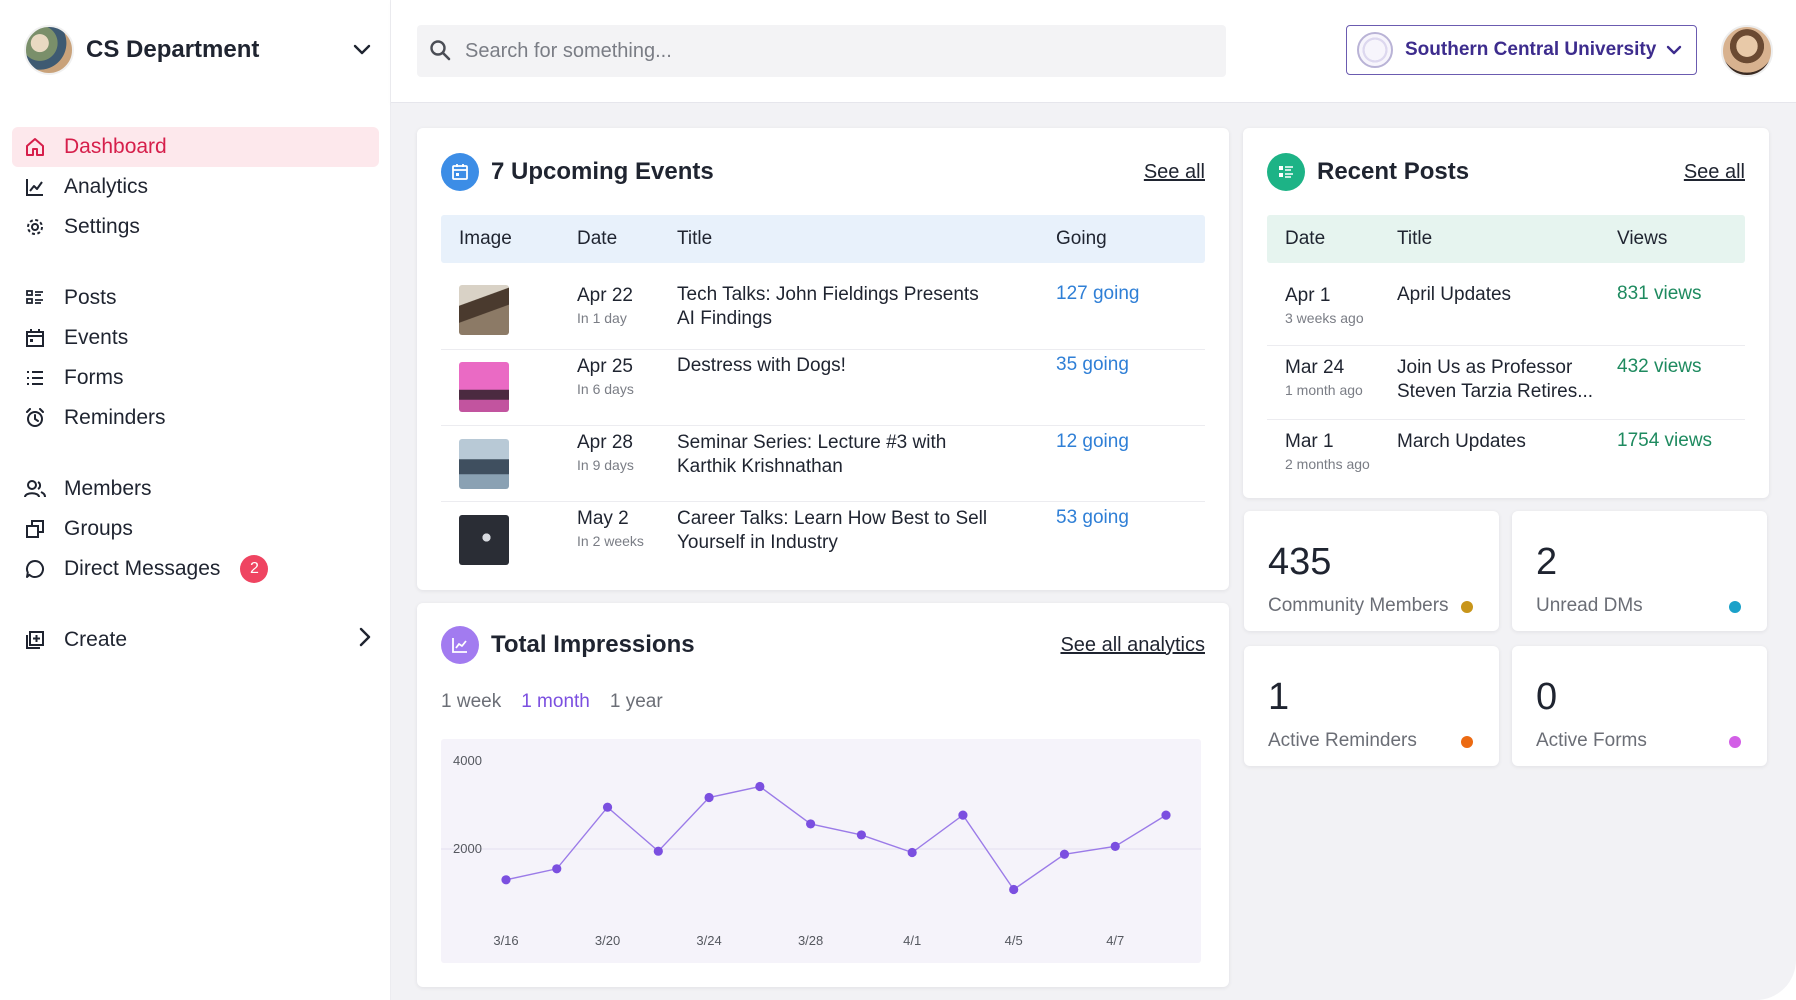 Image resolution: width=1796 pixels, height=1000 pixels. Describe the element at coordinates (195, 227) in the screenshot. I see `sidebar-item-settings: Settings` at that location.